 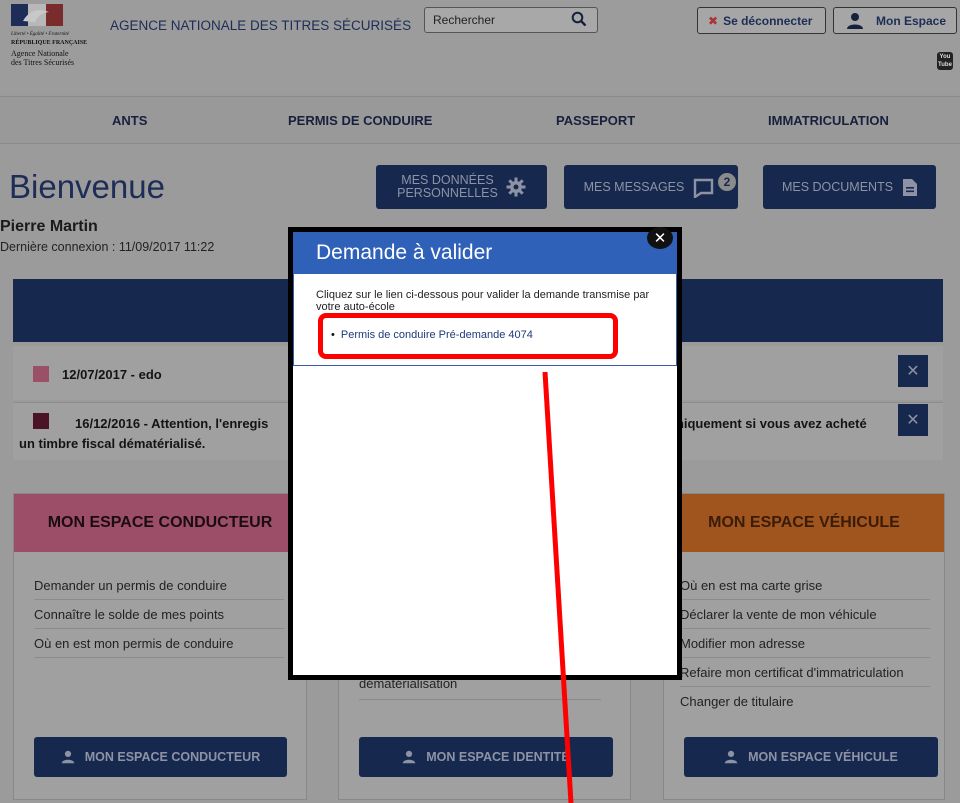 I want to click on nav-ants: ANTS, so click(x=129, y=120).